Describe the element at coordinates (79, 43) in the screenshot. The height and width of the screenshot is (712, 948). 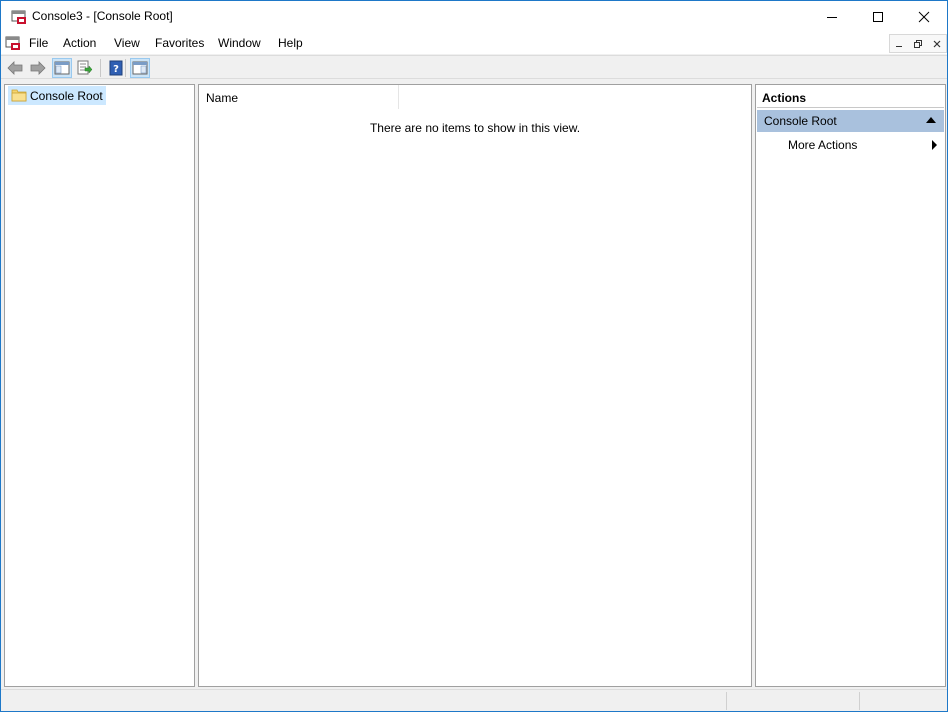
I see `menu-action: Action` at that location.